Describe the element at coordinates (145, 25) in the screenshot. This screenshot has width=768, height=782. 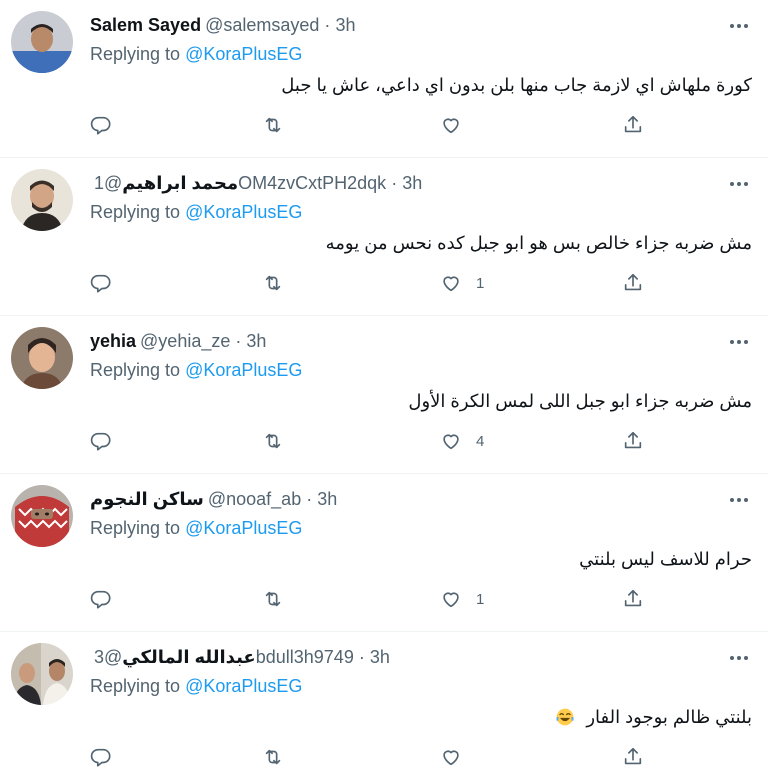
I see `display-name: Salem Sayed` at that location.